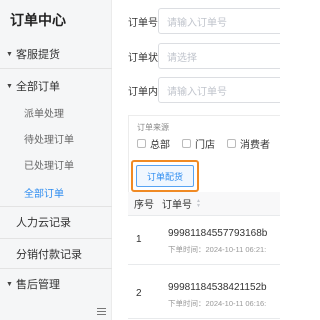  What do you see at coordinates (56, 192) in the screenshot?
I see `sidebar-item-all-orders: 全部订单` at bounding box center [56, 192].